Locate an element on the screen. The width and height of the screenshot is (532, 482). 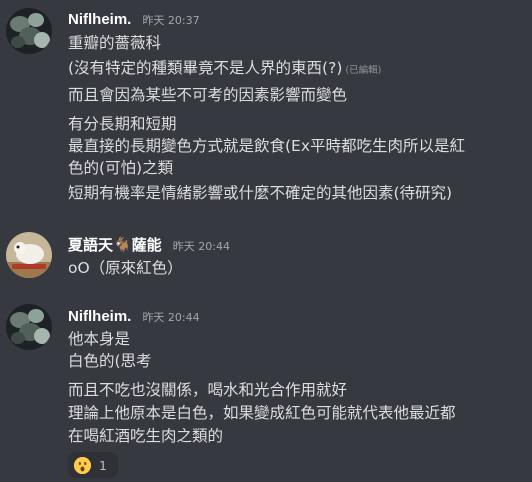
message-line: (沒有特定的種類畢竟不是人界的東西(?) (已編輯) is located at coordinates (224, 69).